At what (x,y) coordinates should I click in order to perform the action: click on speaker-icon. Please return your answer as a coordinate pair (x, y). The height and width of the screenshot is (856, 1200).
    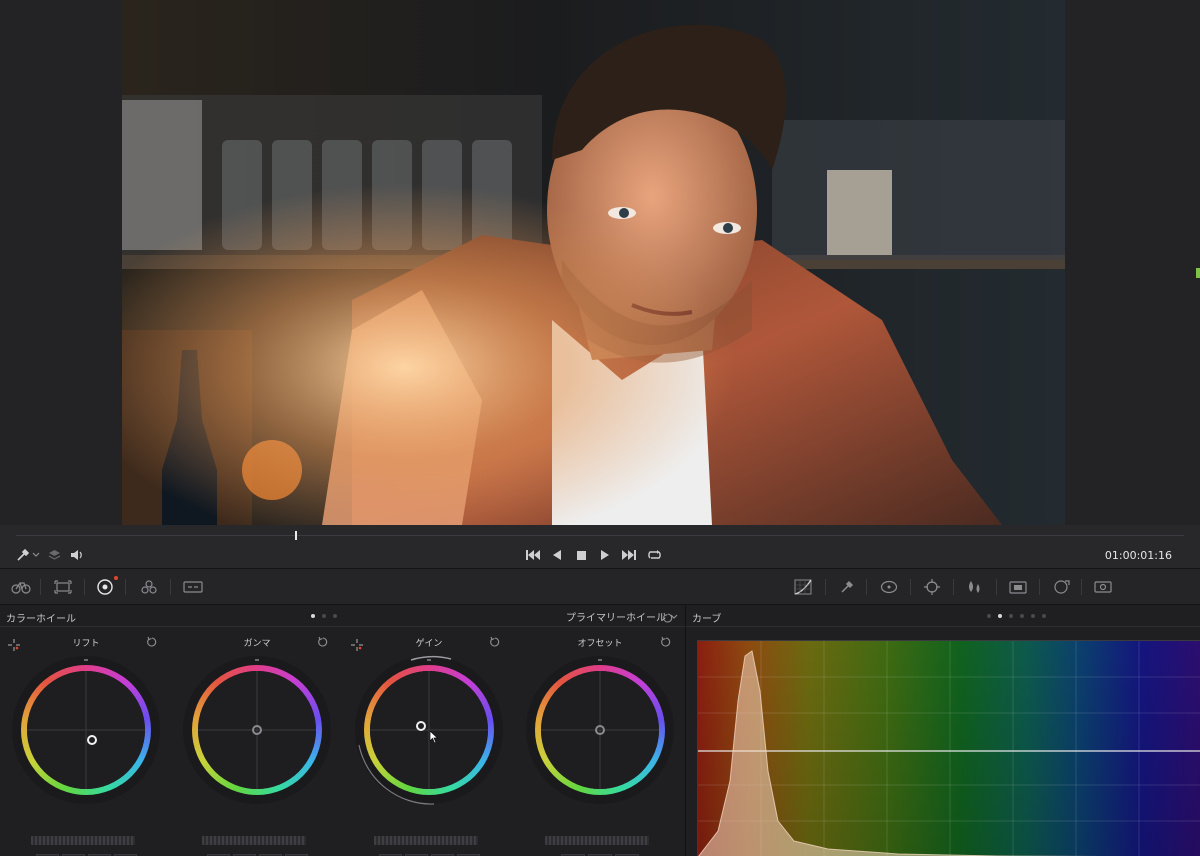
    Looking at the image, I should click on (77, 555).